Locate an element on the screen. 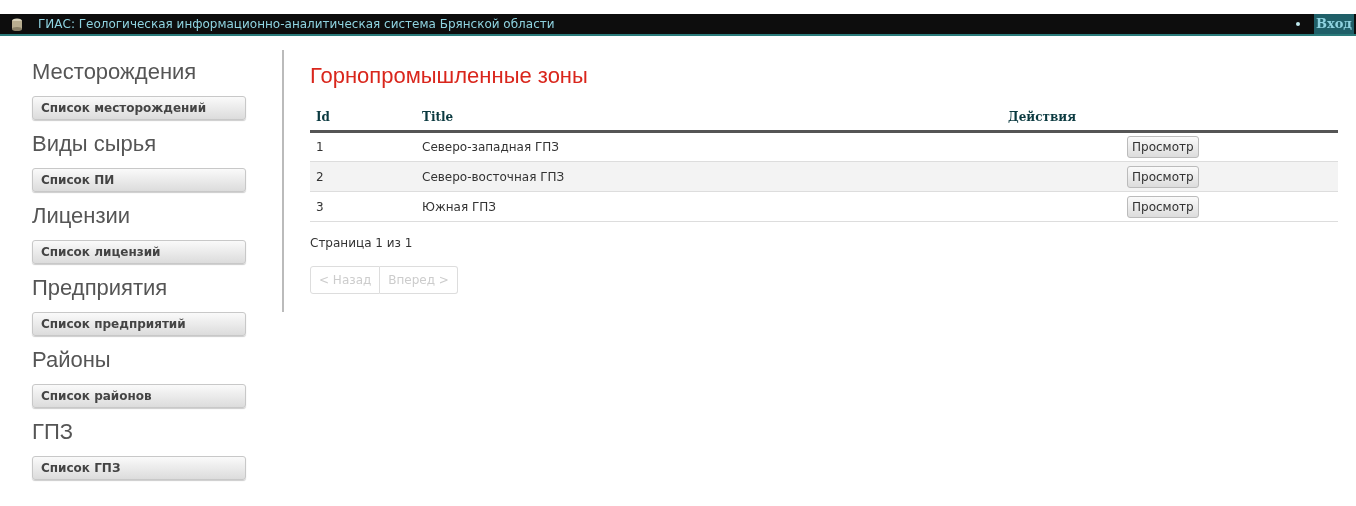 This screenshot has height=506, width=1356. table-cell: 1 is located at coordinates (320, 147).